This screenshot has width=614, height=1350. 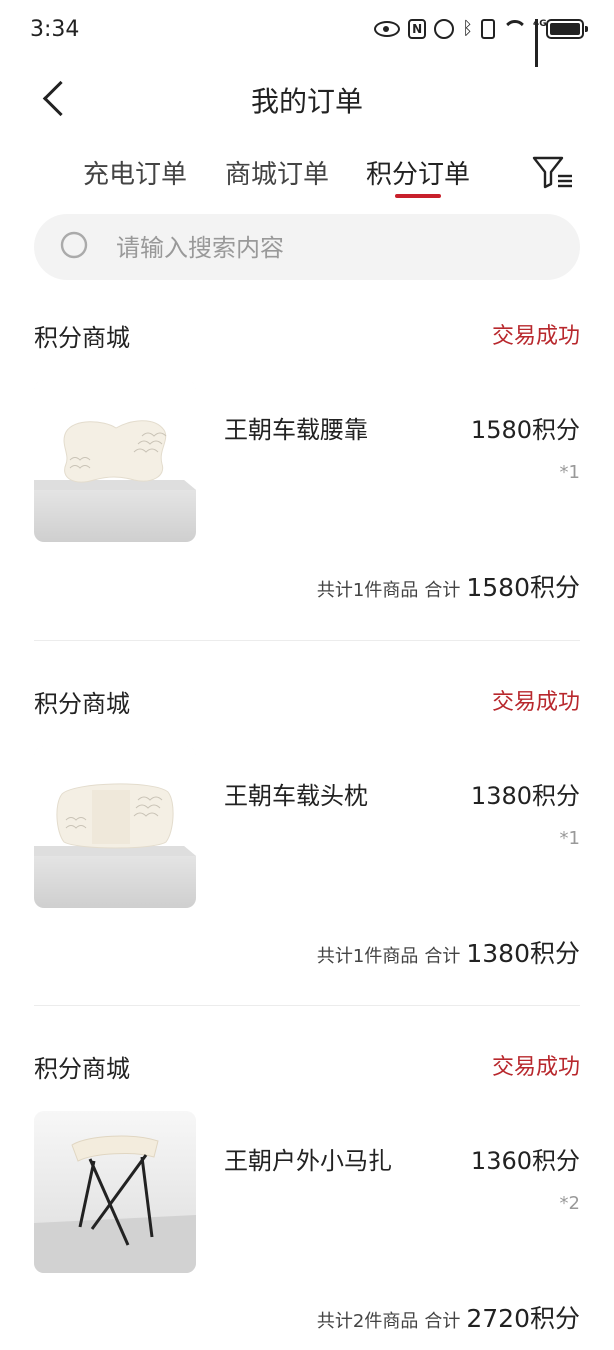 I want to click on headrest-pillow-image, so click(x=115, y=827).